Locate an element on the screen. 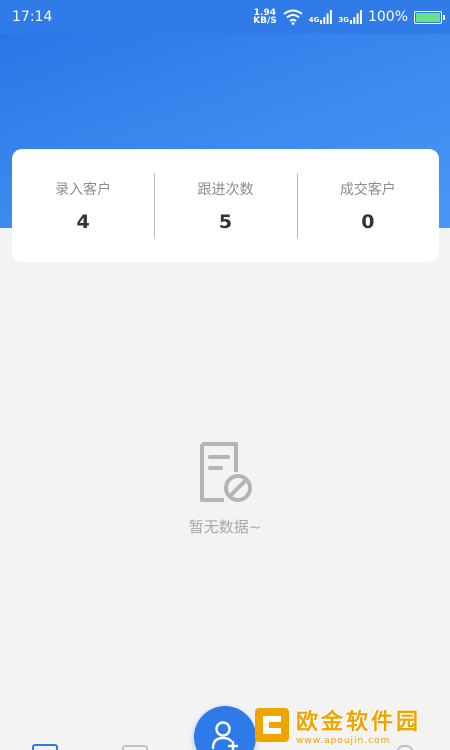 The height and width of the screenshot is (750, 450). status-bar: 17:14 1.94 KB/S 4G 3G 100% is located at coordinates (225, 17).